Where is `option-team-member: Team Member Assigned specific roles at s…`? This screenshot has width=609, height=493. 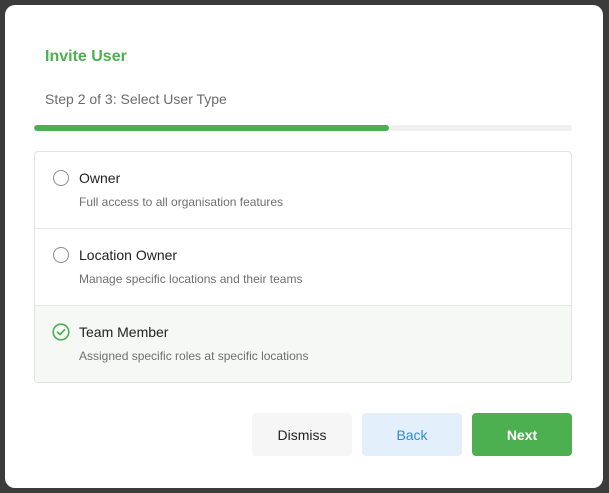 option-team-member: Team Member Assigned specific roles at s… is located at coordinates (303, 344).